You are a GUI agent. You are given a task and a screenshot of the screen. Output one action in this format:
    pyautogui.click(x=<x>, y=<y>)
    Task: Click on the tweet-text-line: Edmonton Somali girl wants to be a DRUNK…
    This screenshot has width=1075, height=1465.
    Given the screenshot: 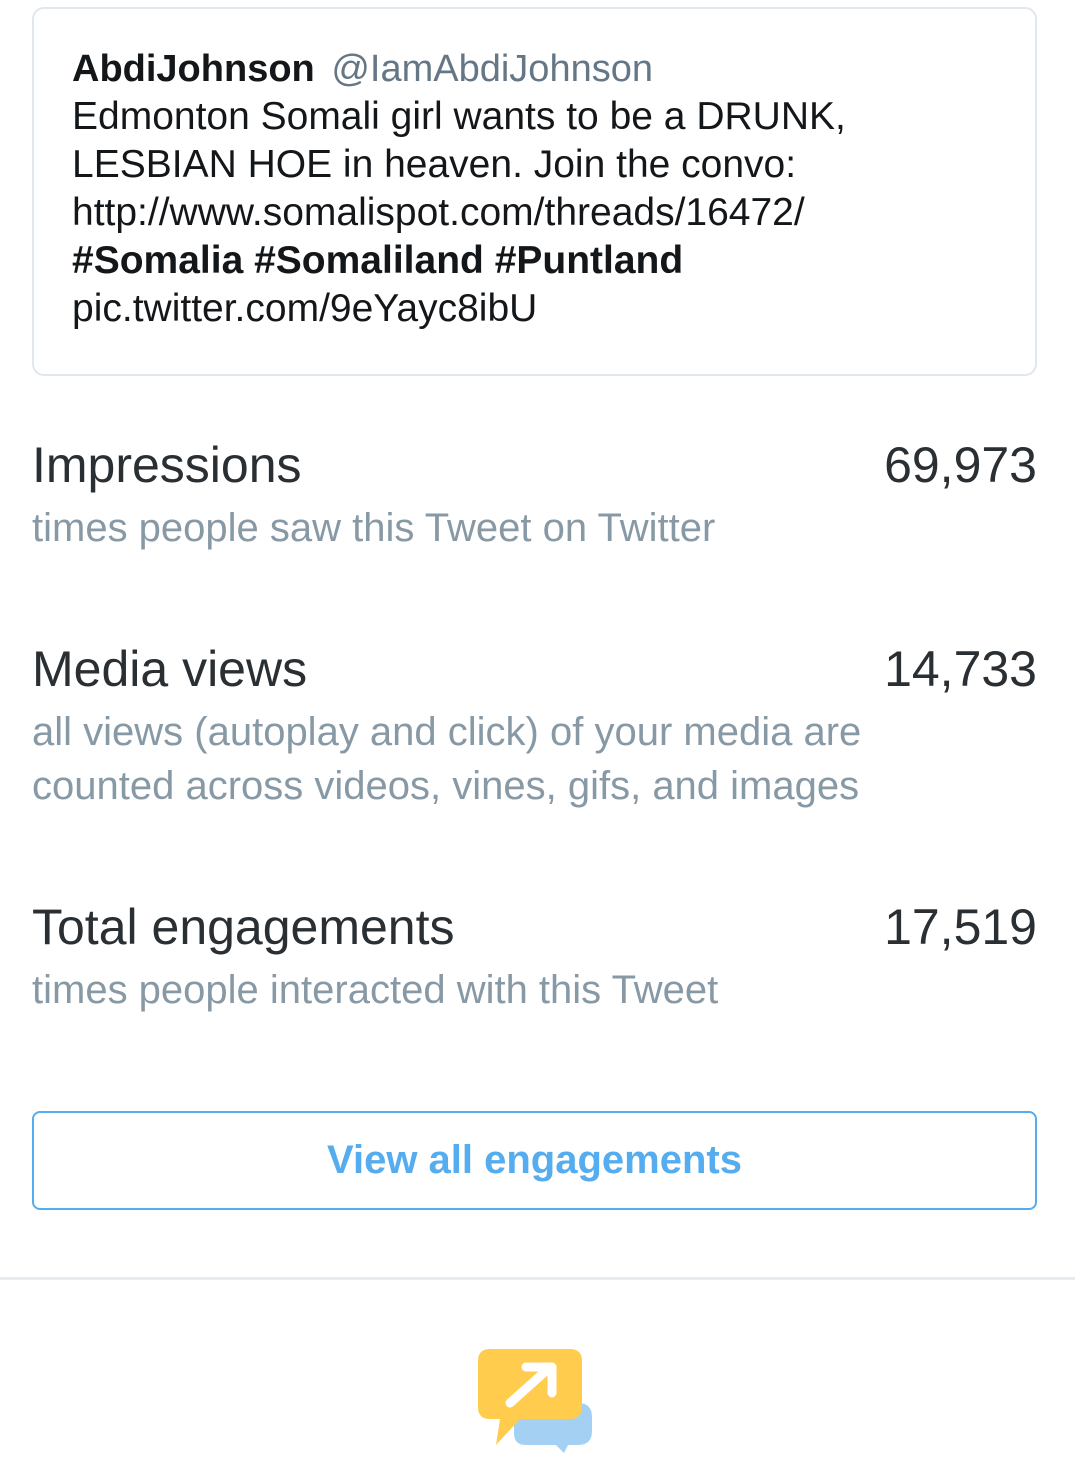 What is the action you would take?
    pyautogui.click(x=459, y=116)
    